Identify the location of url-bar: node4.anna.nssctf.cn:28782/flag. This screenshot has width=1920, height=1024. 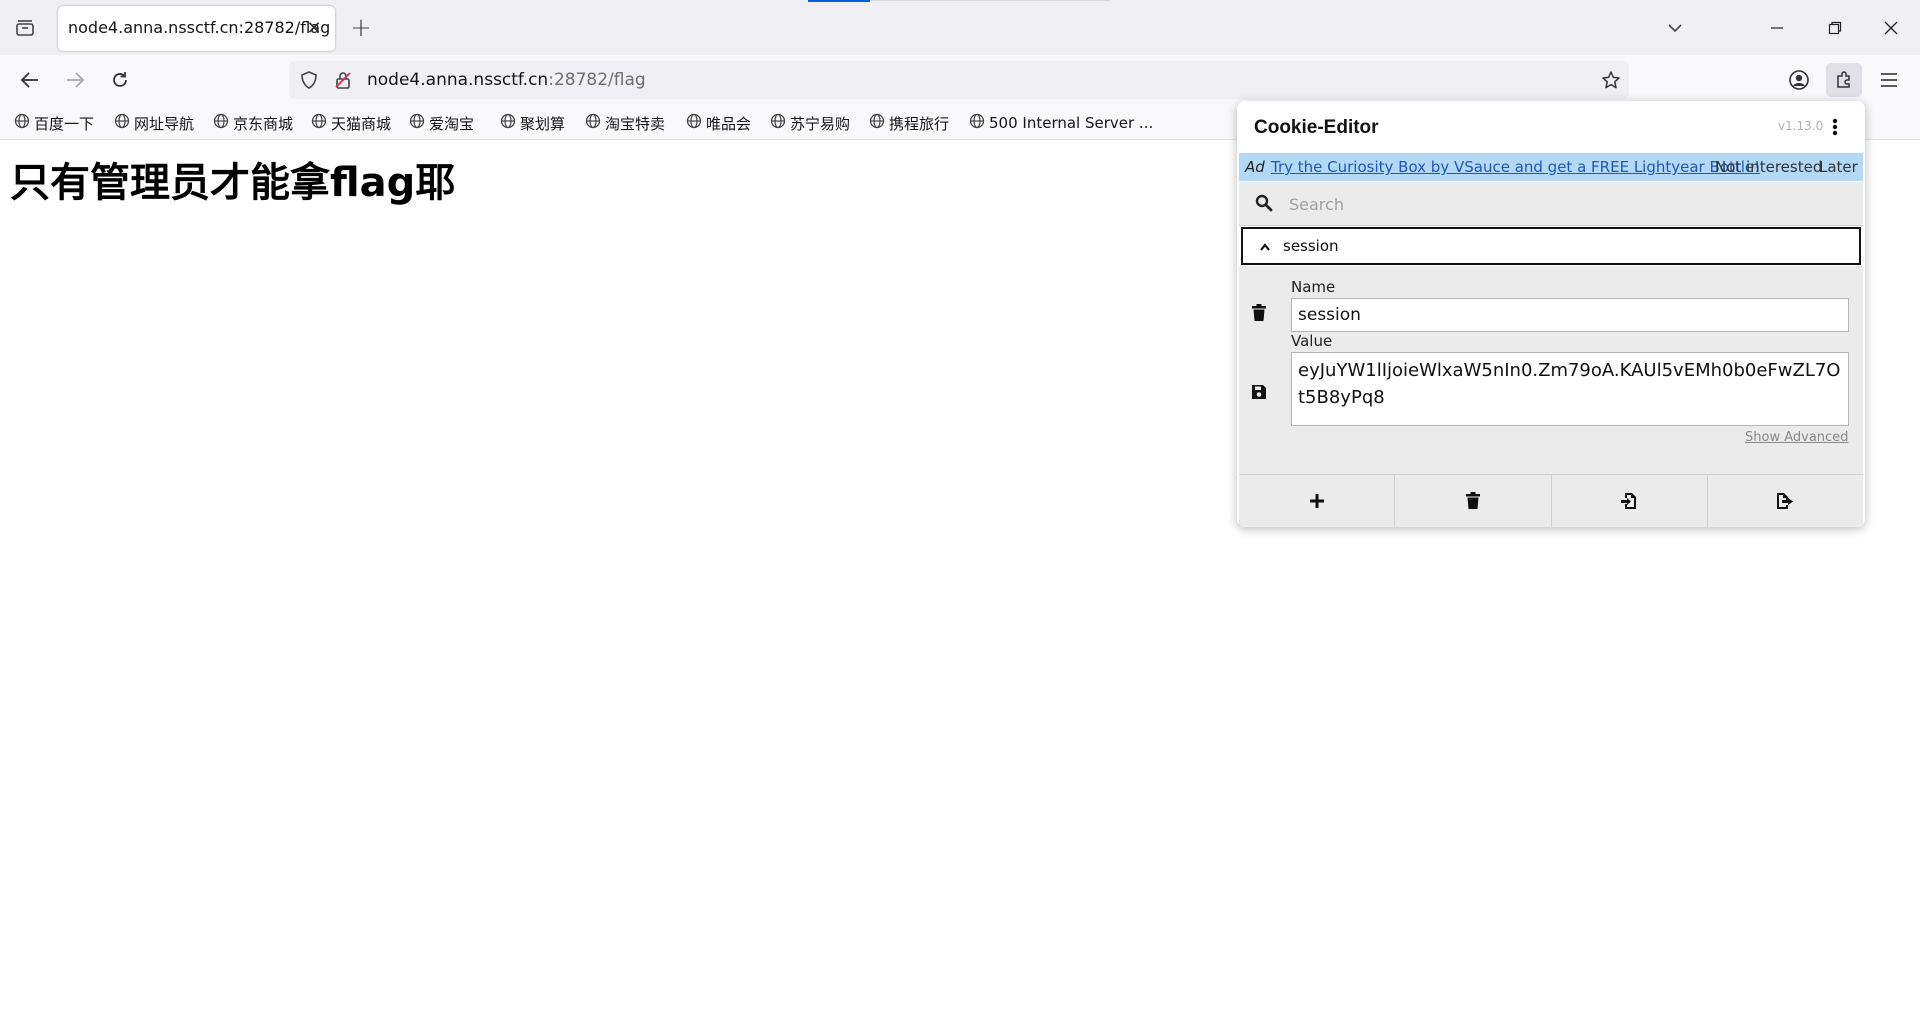
(959, 80).